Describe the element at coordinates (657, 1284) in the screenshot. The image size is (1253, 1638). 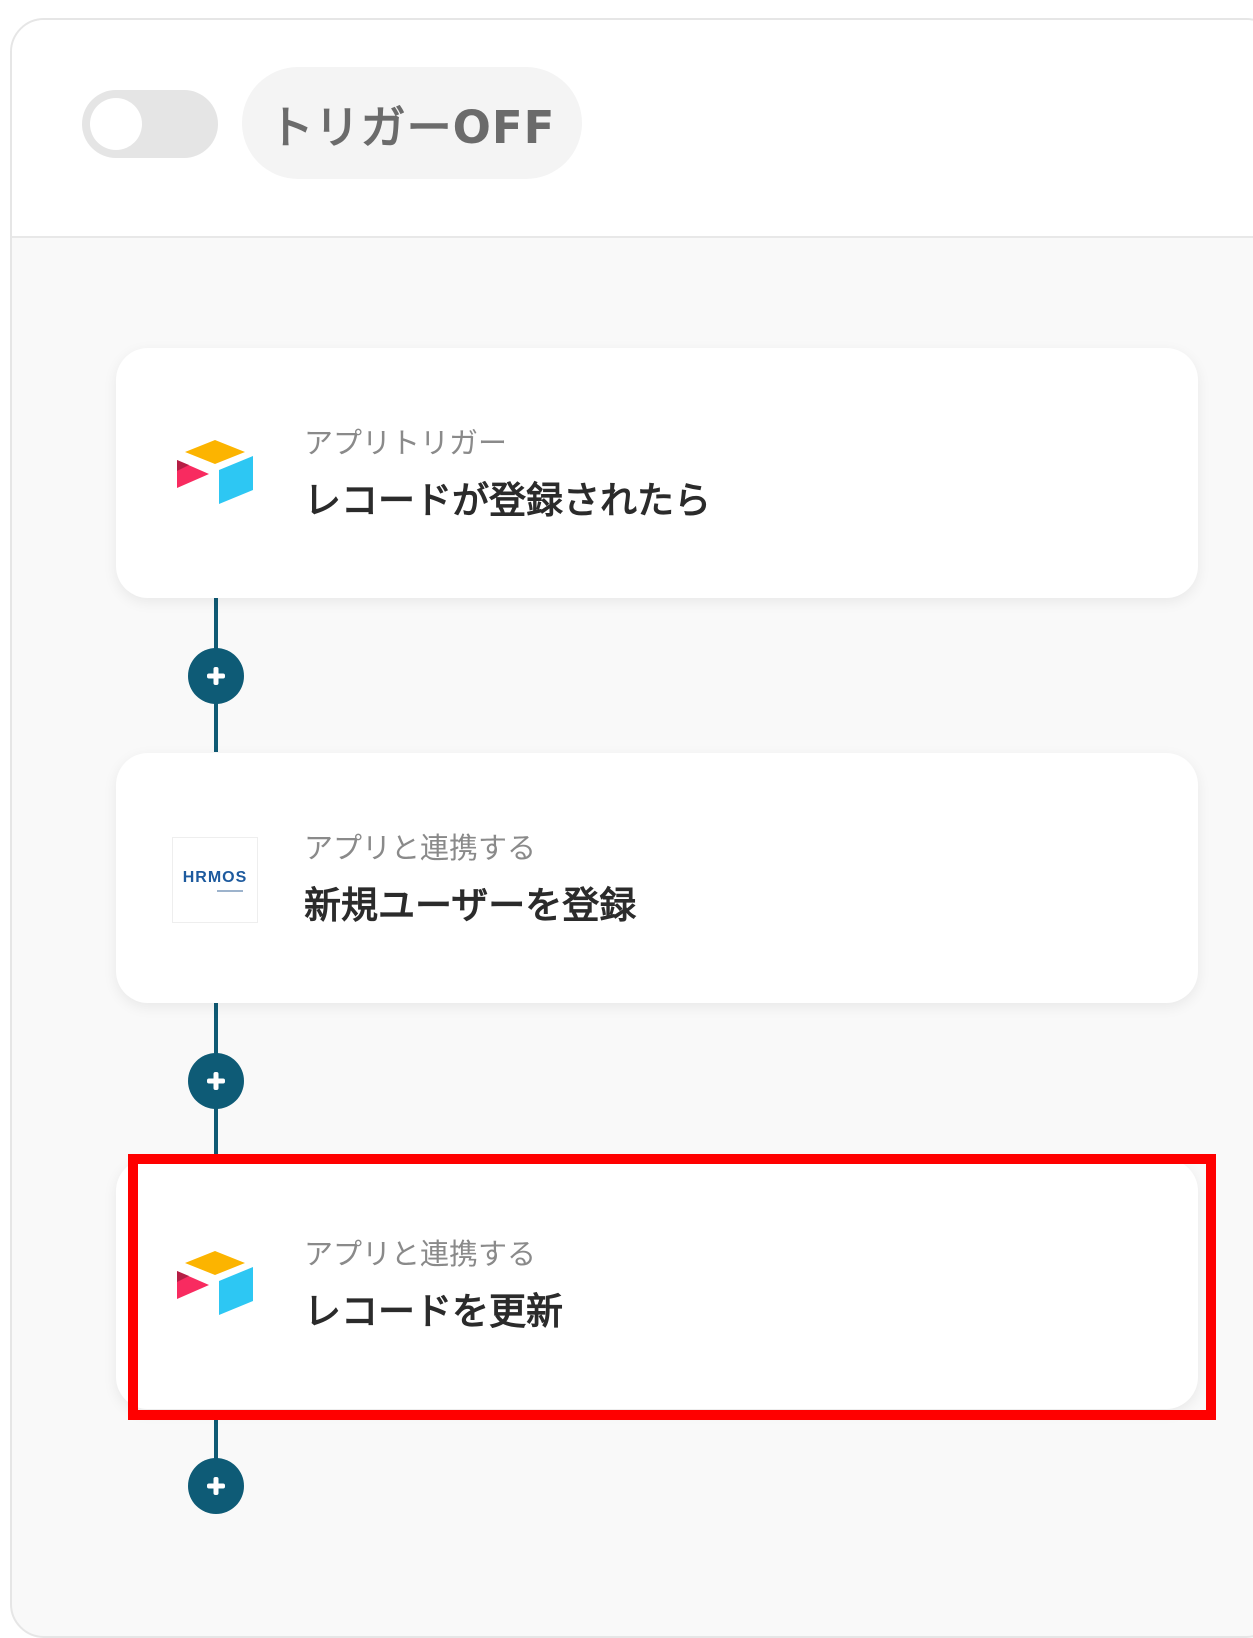
I see `flow-step-card: アプリと連携する レコードを更新` at that location.